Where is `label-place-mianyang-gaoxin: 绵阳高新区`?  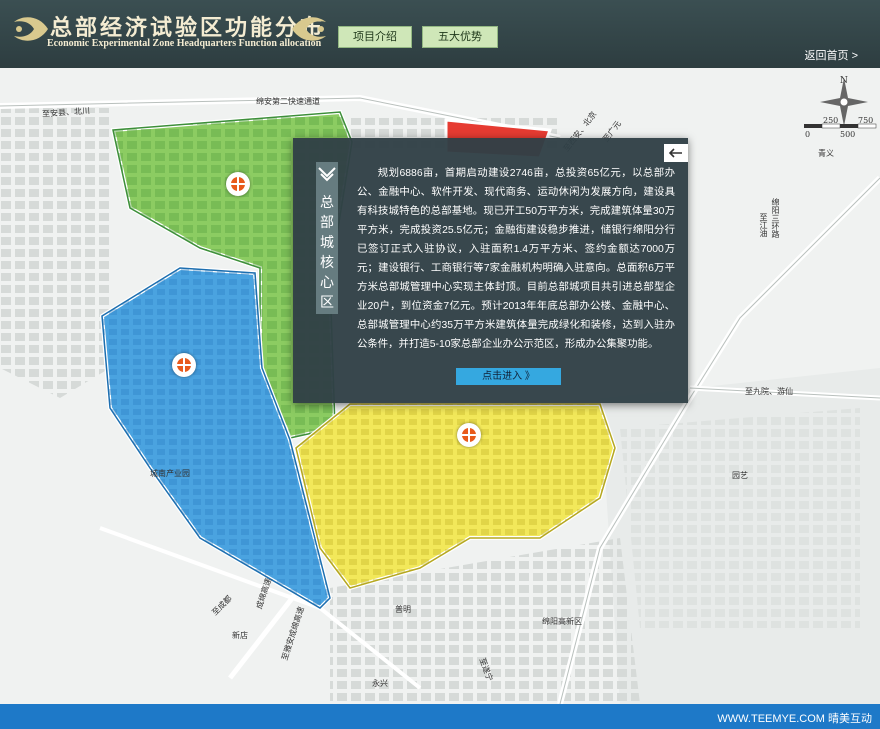
label-place-mianyang-gaoxin: 绵阳高新区 is located at coordinates (562, 621).